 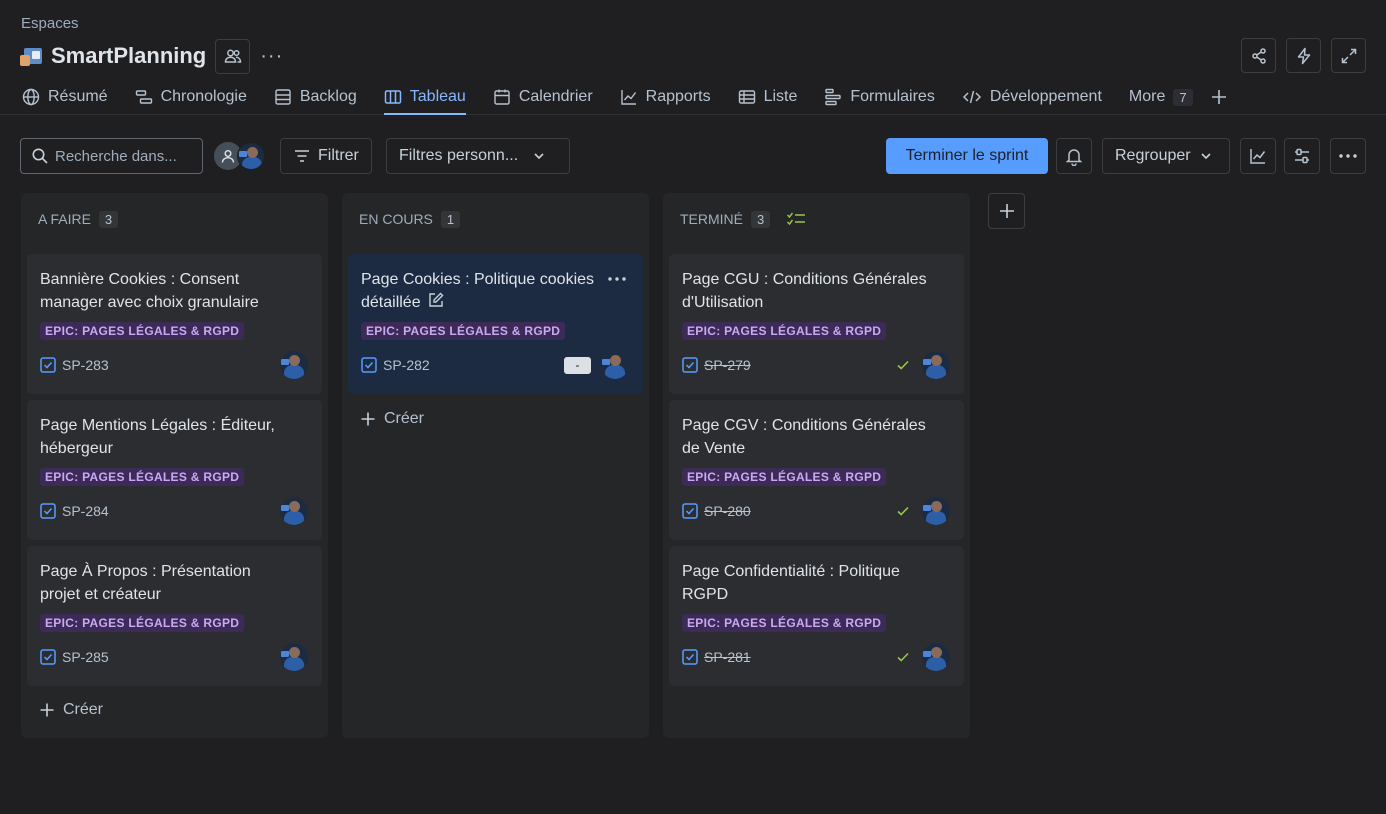 I want to click on project-more-button: ···, so click(x=271, y=56).